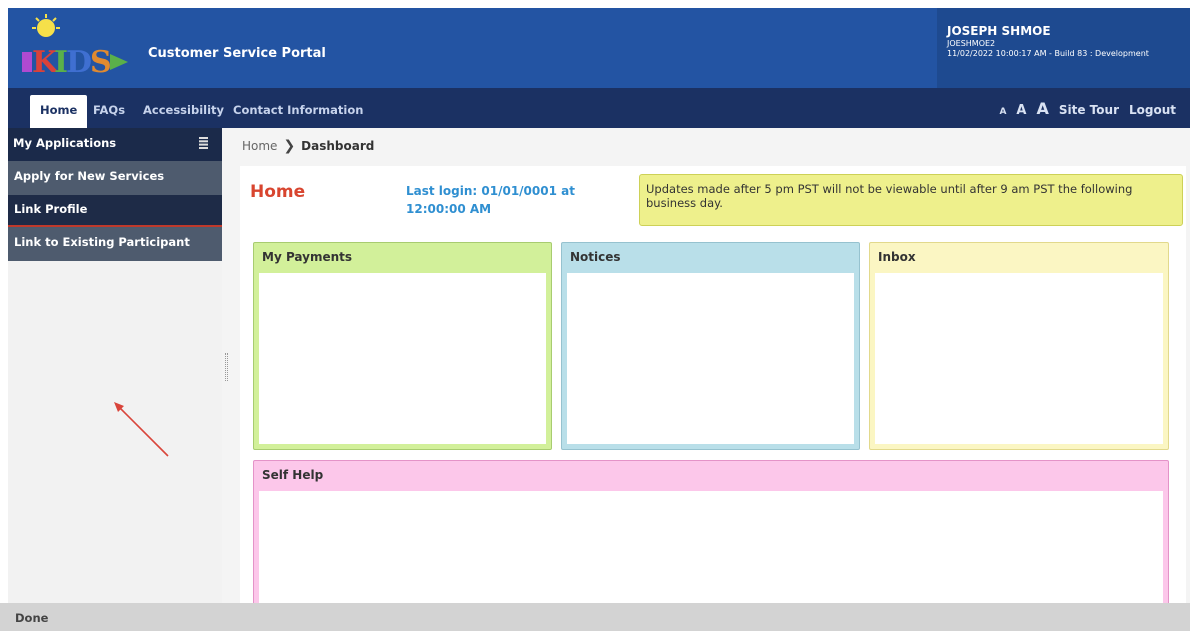  Describe the element at coordinates (79, 62) in the screenshot. I see `svg-text: D` at that location.